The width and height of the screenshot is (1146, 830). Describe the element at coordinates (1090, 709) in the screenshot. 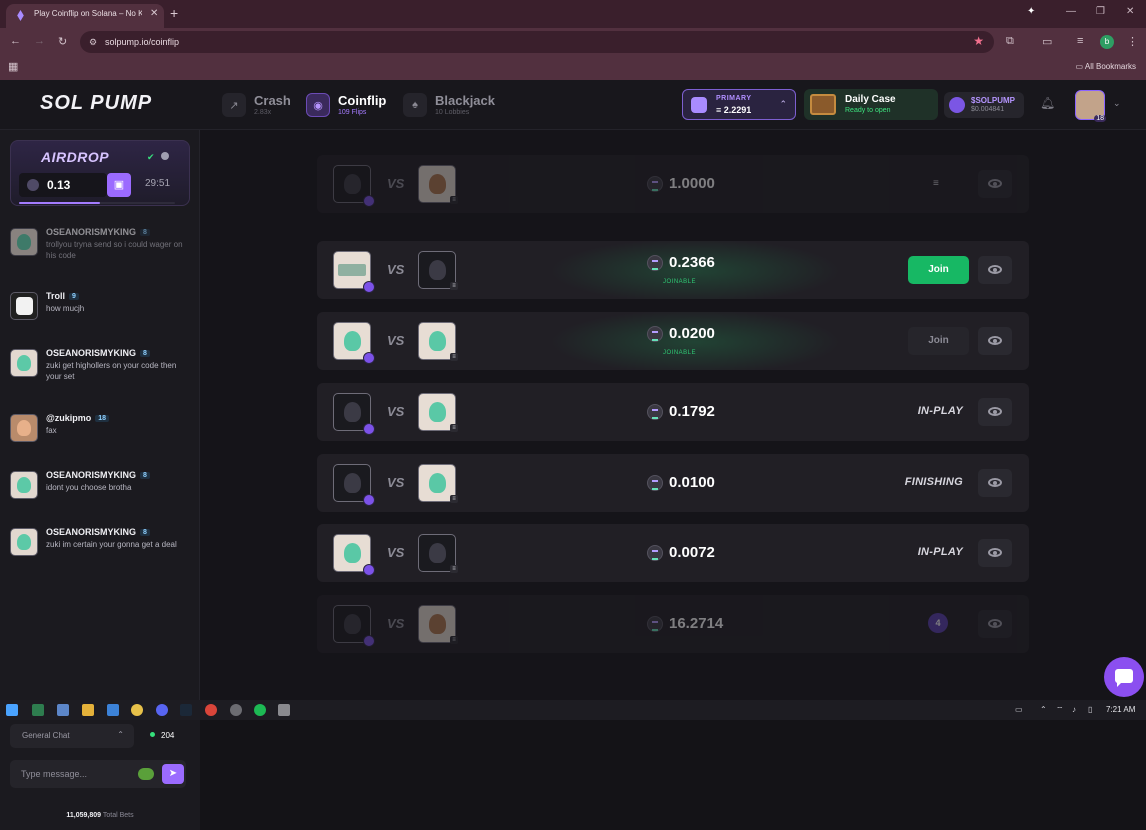

I see `battery-icon: ▯` at that location.